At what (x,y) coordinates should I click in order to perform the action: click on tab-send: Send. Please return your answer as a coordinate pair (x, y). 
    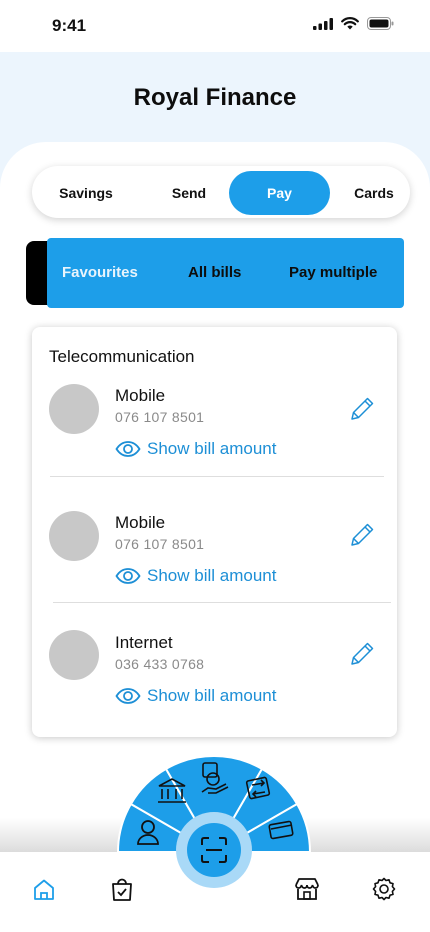
    Looking at the image, I should click on (189, 193).